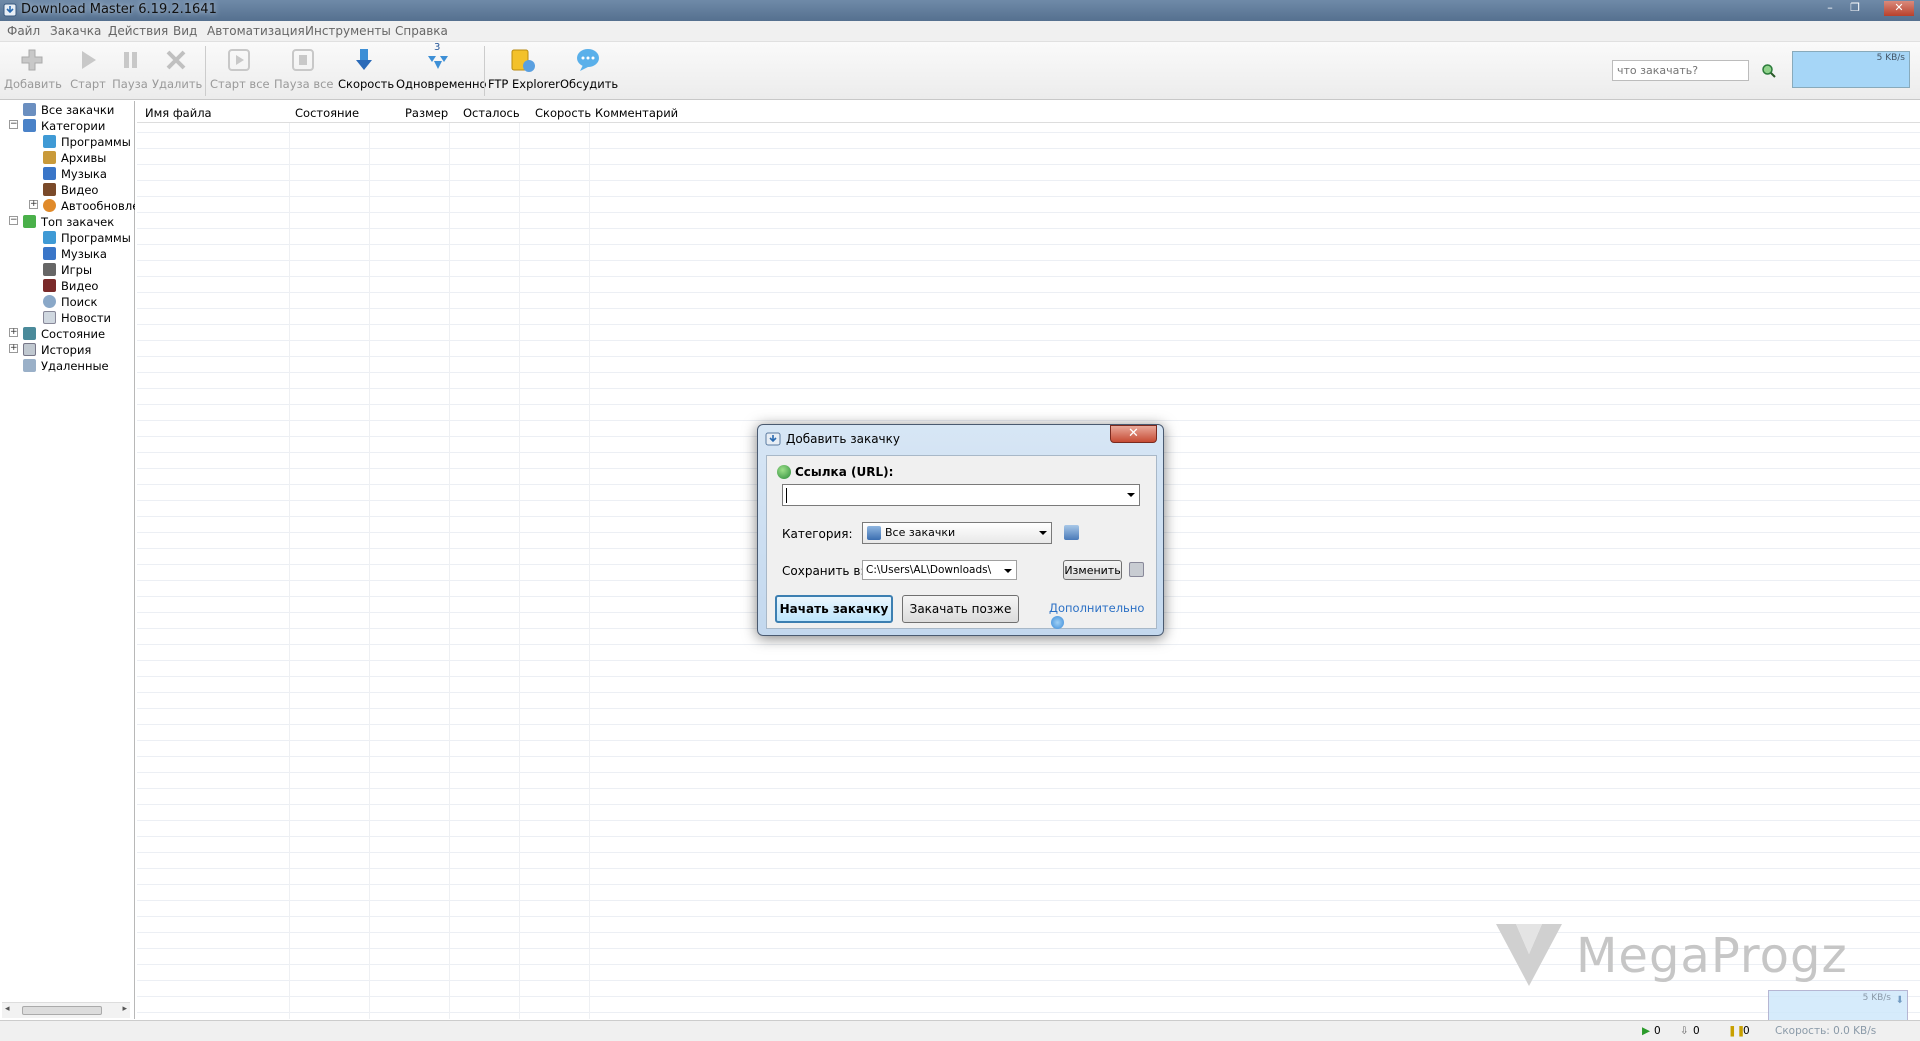  Describe the element at coordinates (588, 60) in the screenshot. I see `chat-bubble-icon` at that location.